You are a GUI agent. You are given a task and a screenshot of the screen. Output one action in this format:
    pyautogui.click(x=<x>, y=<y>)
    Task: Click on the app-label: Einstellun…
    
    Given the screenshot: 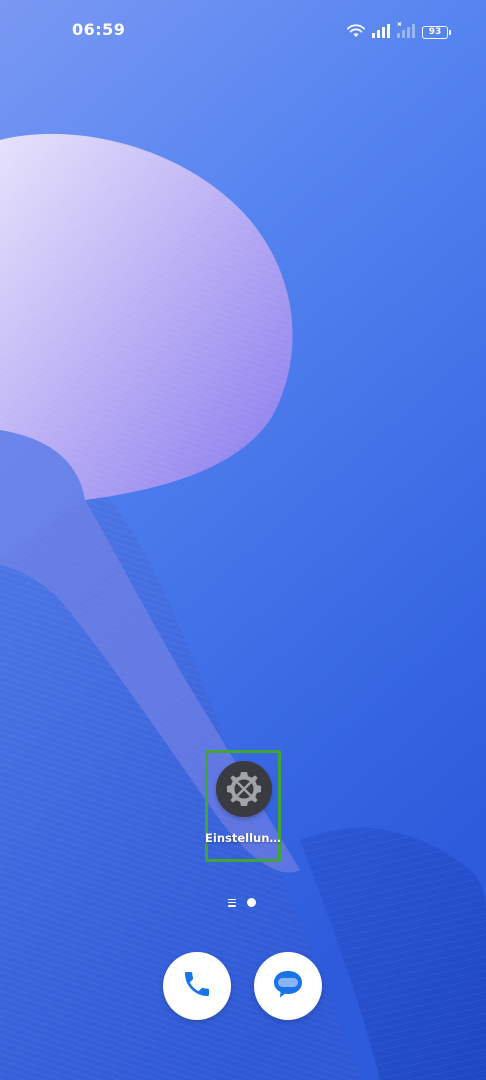 What is the action you would take?
    pyautogui.click(x=243, y=838)
    